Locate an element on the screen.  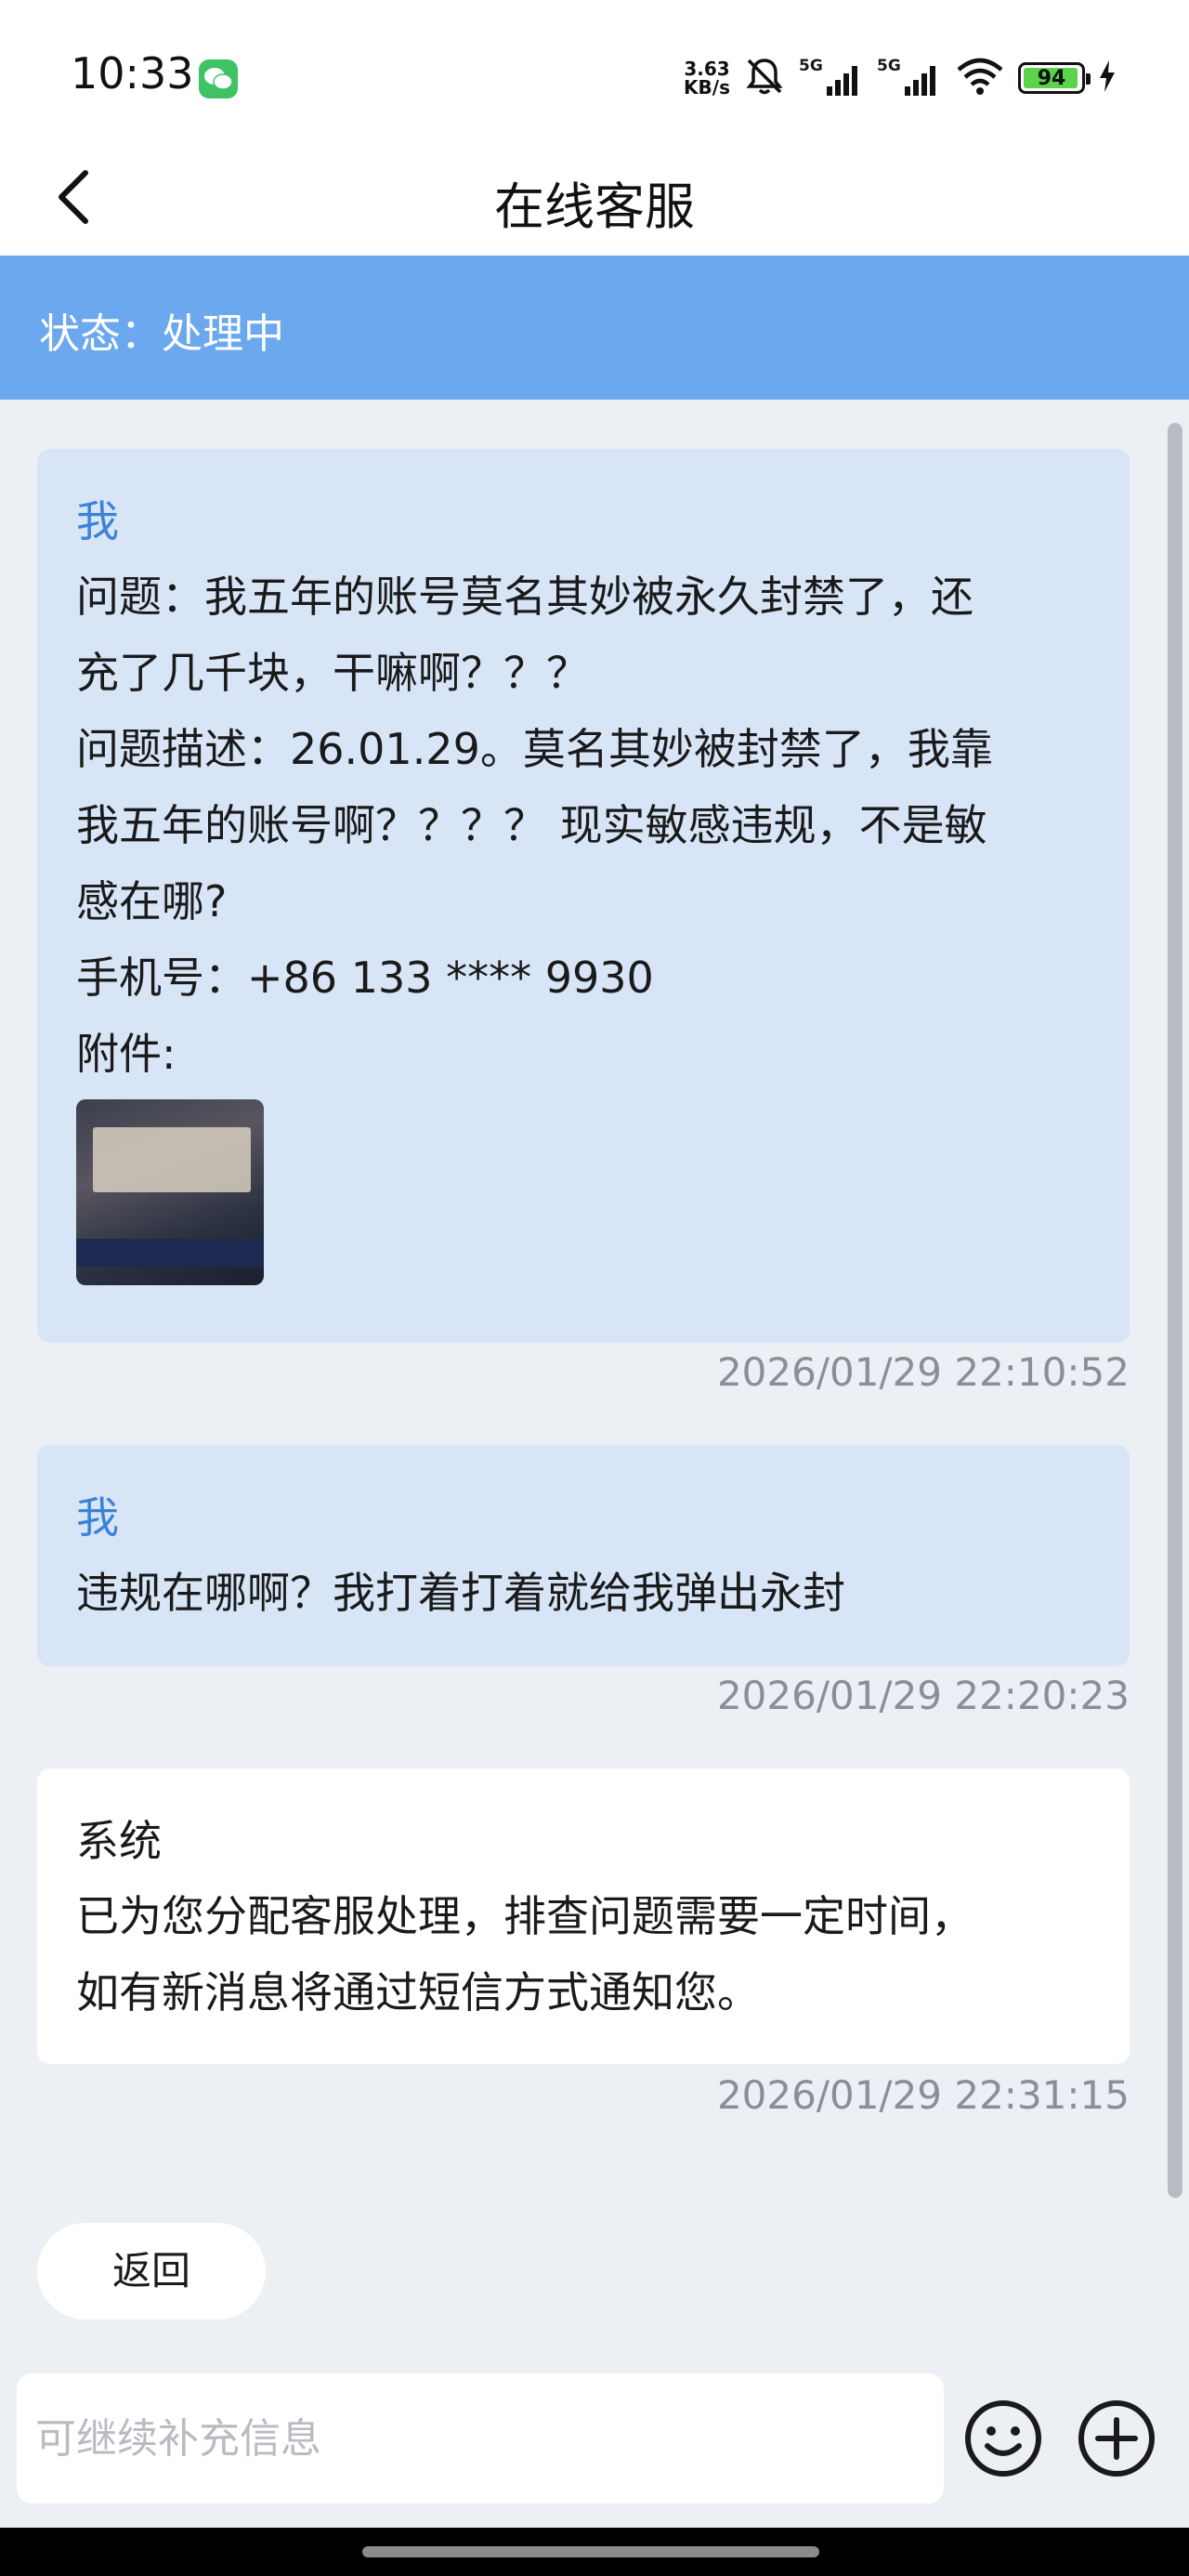
message-line: 手机号：+86 133 **** 9930 is located at coordinates (365, 978).